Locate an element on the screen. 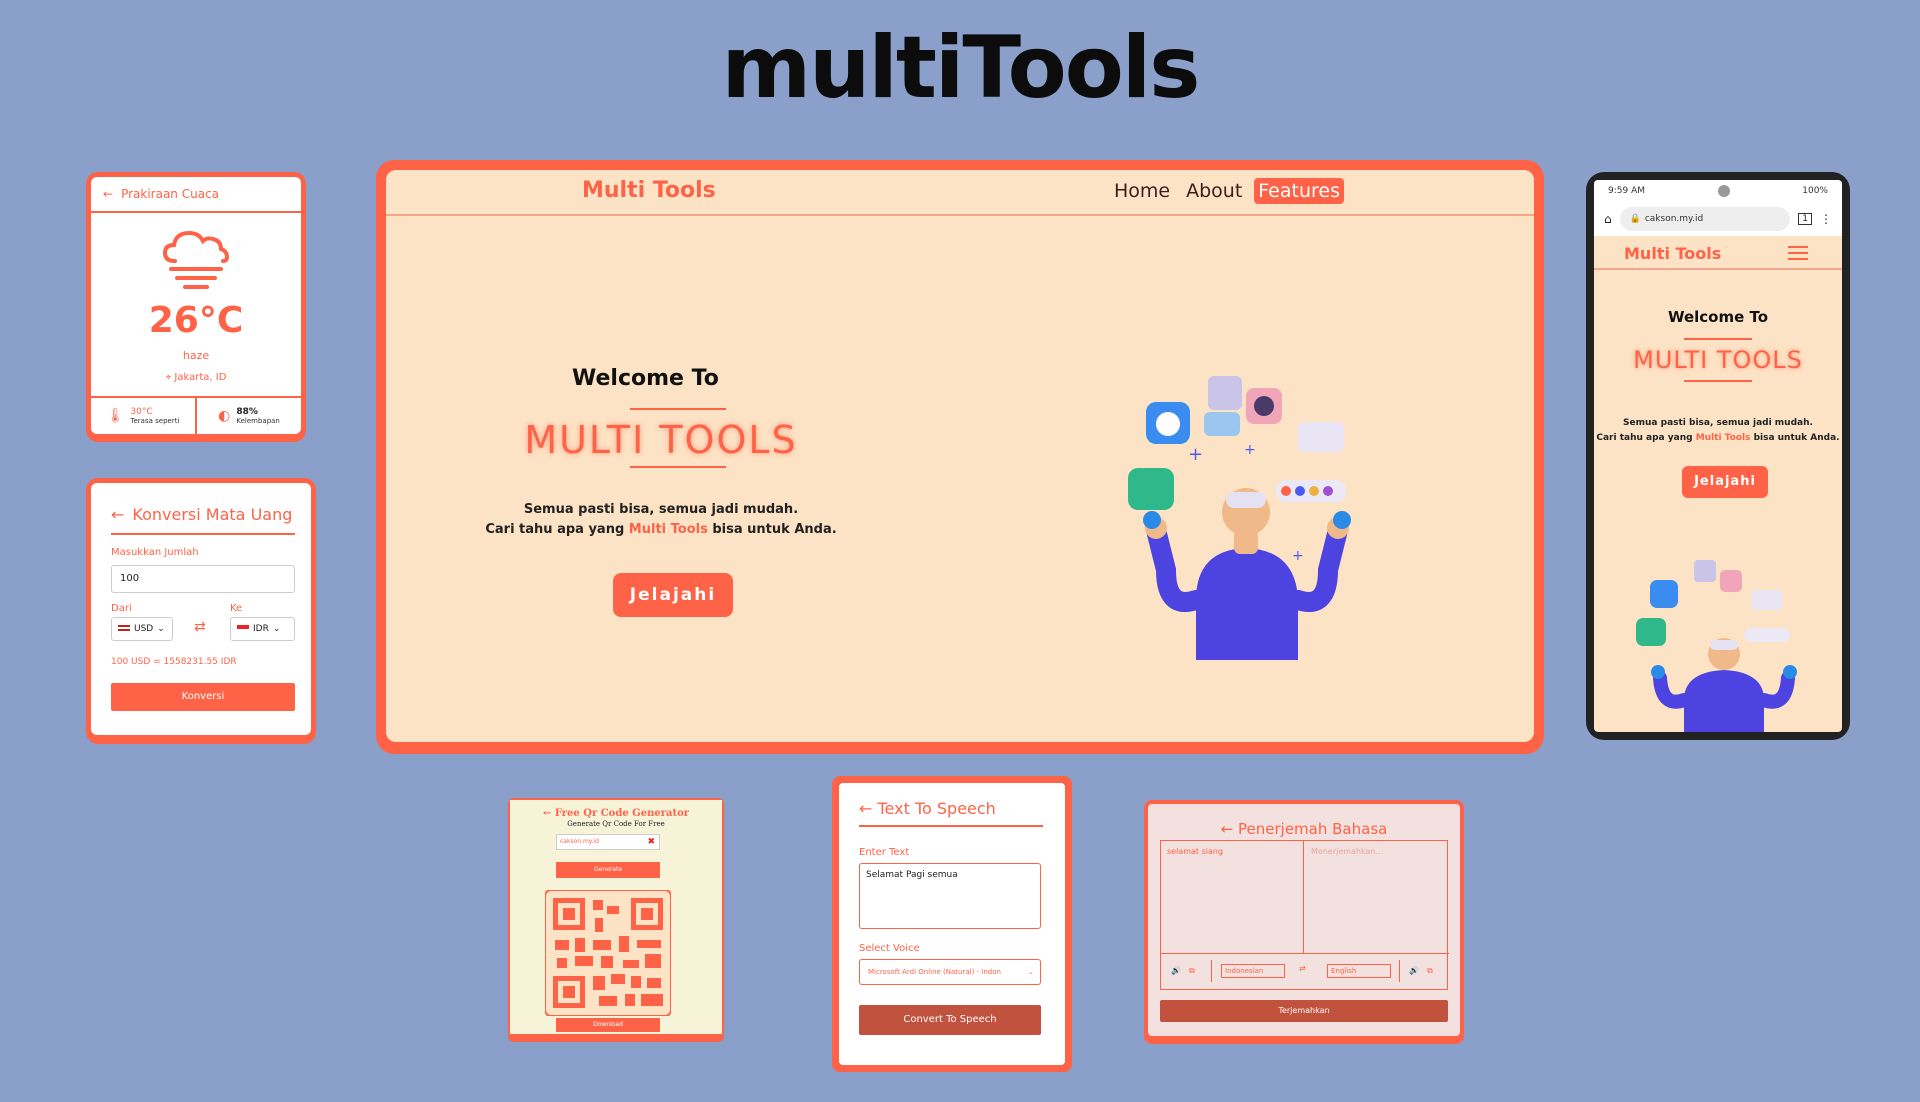  source-lang-select: Indonesian is located at coordinates (1253, 971).